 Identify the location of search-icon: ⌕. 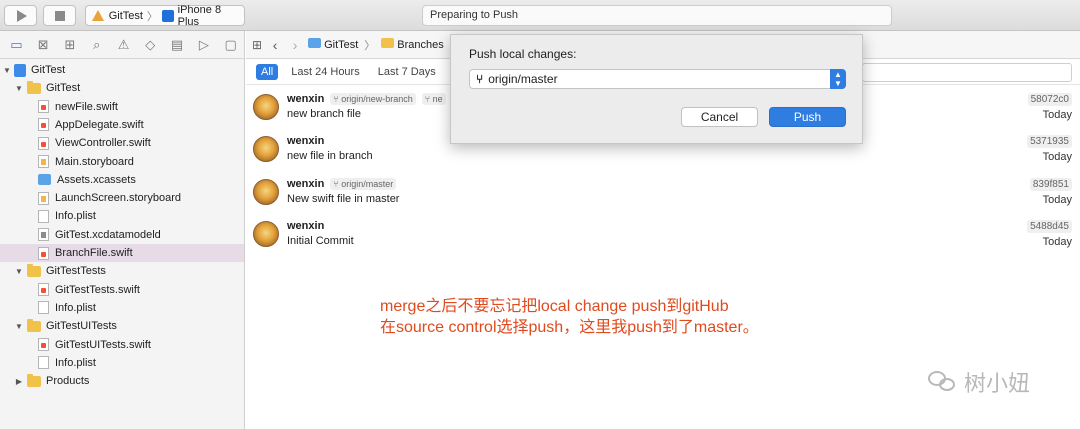
(96, 45).